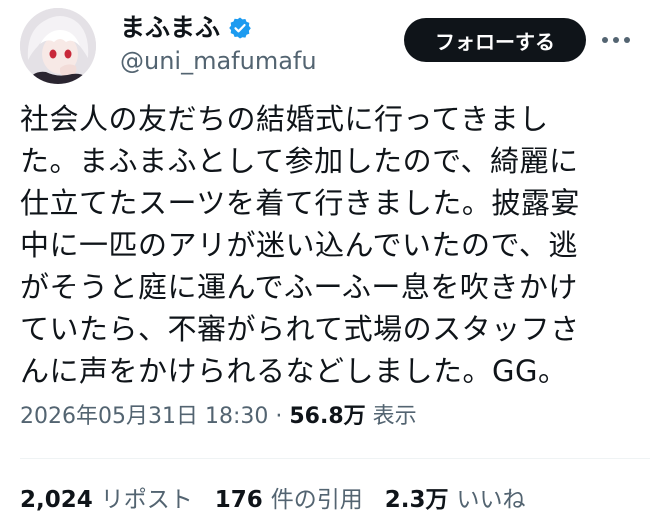 This screenshot has height=532, width=650. Describe the element at coordinates (491, 500) in the screenshot. I see `likes-label: いいね` at that location.